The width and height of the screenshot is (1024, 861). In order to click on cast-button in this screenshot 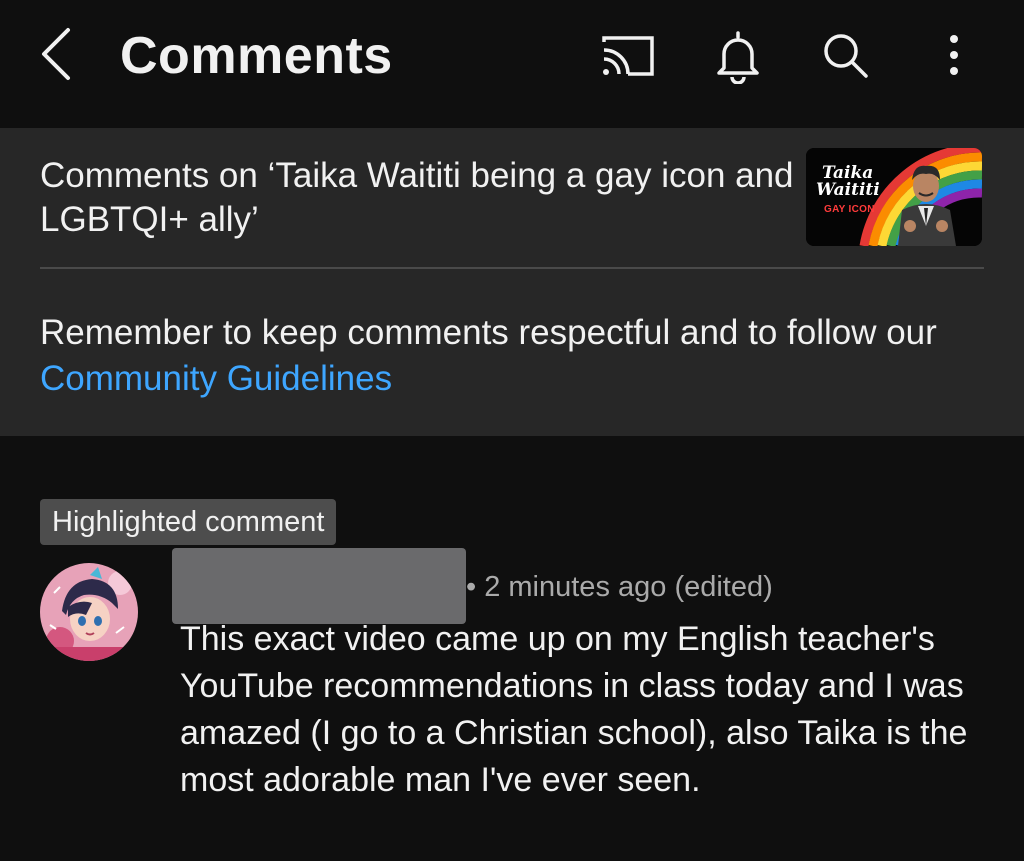, I will do `click(626, 56)`.